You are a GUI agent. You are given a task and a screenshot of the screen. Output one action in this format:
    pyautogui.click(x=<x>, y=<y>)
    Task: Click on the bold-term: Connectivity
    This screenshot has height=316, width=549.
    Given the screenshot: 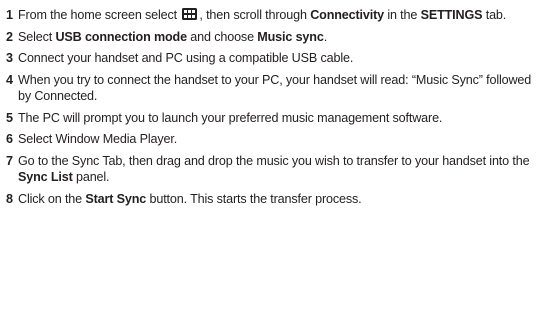 What is the action you would take?
    pyautogui.click(x=347, y=15)
    